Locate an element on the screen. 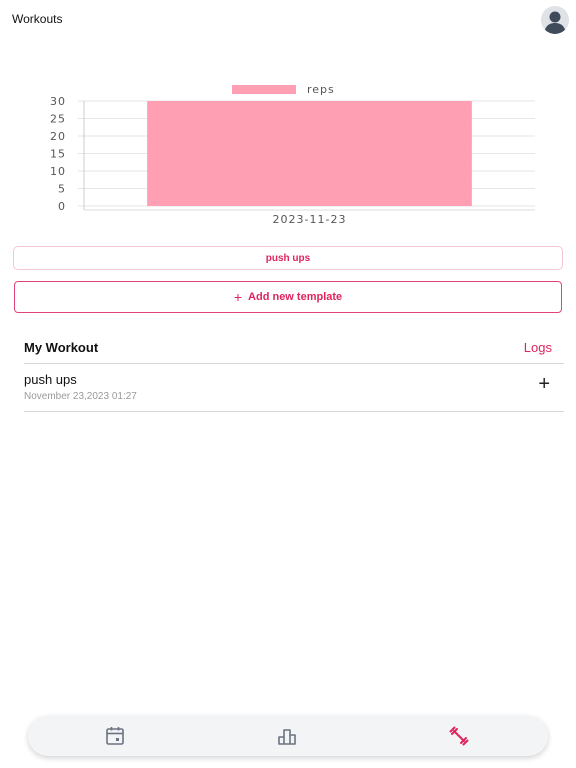 The image size is (576, 768). legend-swatch is located at coordinates (264, 89).